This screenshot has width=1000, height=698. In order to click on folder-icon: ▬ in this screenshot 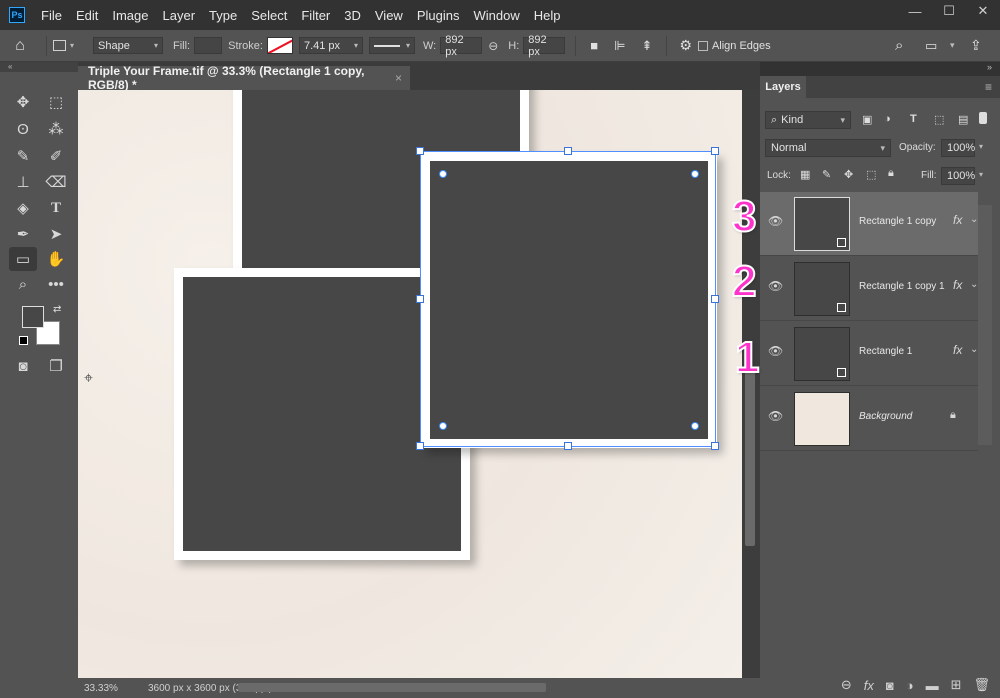, I will do `click(932, 685)`.